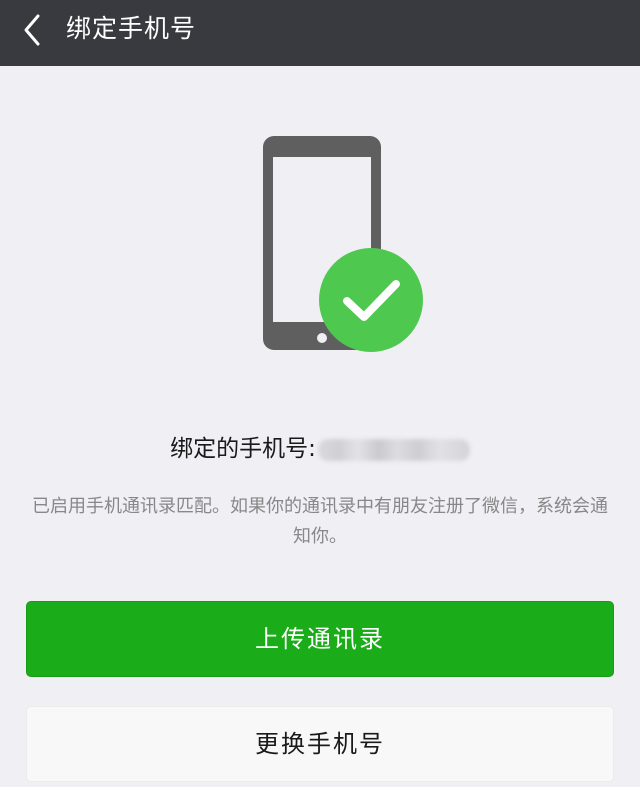 The width and height of the screenshot is (640, 787). Describe the element at coordinates (320, 744) in the screenshot. I see `change-phone-button: 更换手机号` at that location.